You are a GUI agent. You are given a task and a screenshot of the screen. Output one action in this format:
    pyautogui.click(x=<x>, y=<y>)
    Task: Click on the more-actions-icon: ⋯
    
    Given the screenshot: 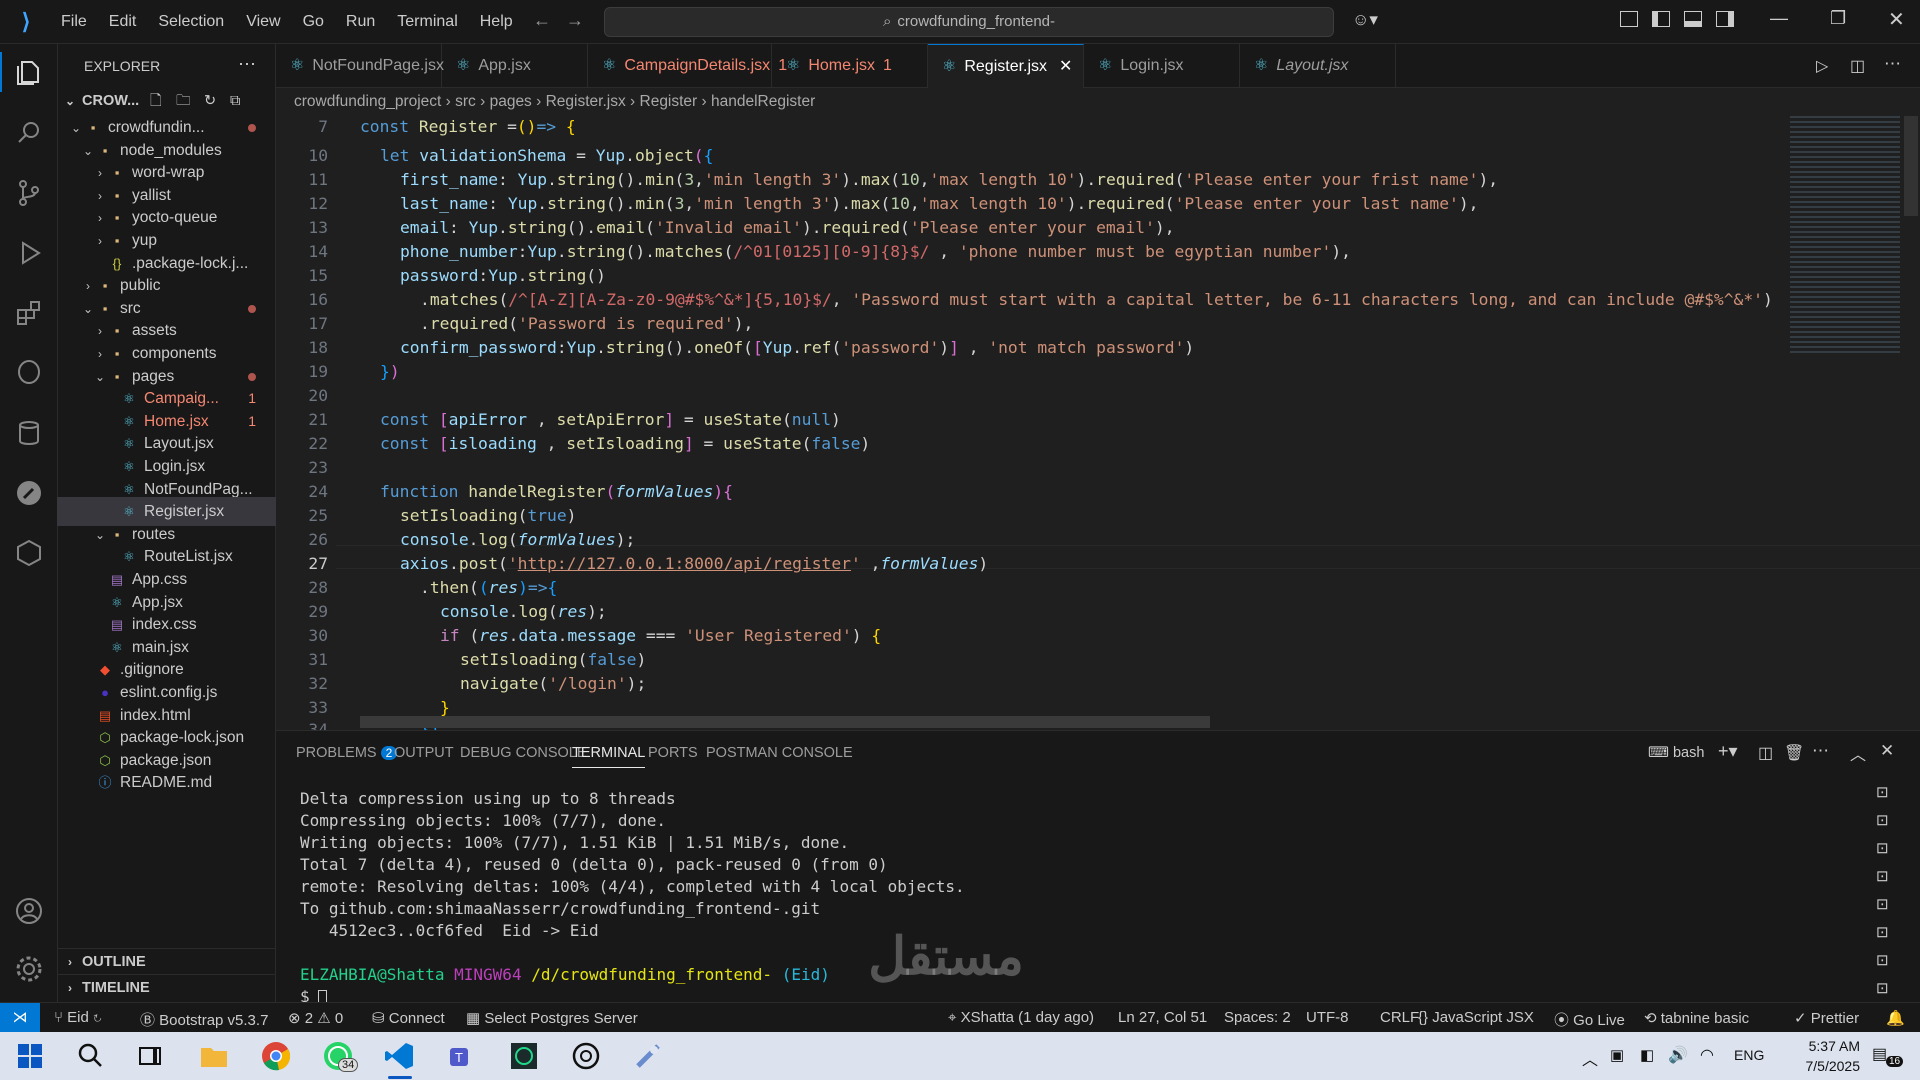 What is the action you would take?
    pyautogui.click(x=247, y=64)
    